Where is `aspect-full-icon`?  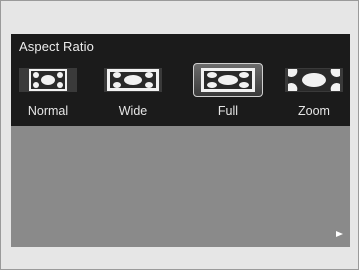 aspect-full-icon is located at coordinates (228, 80).